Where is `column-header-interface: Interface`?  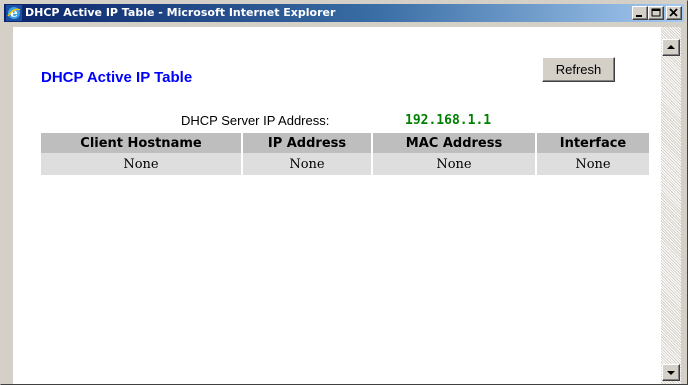 column-header-interface: Interface is located at coordinates (593, 143).